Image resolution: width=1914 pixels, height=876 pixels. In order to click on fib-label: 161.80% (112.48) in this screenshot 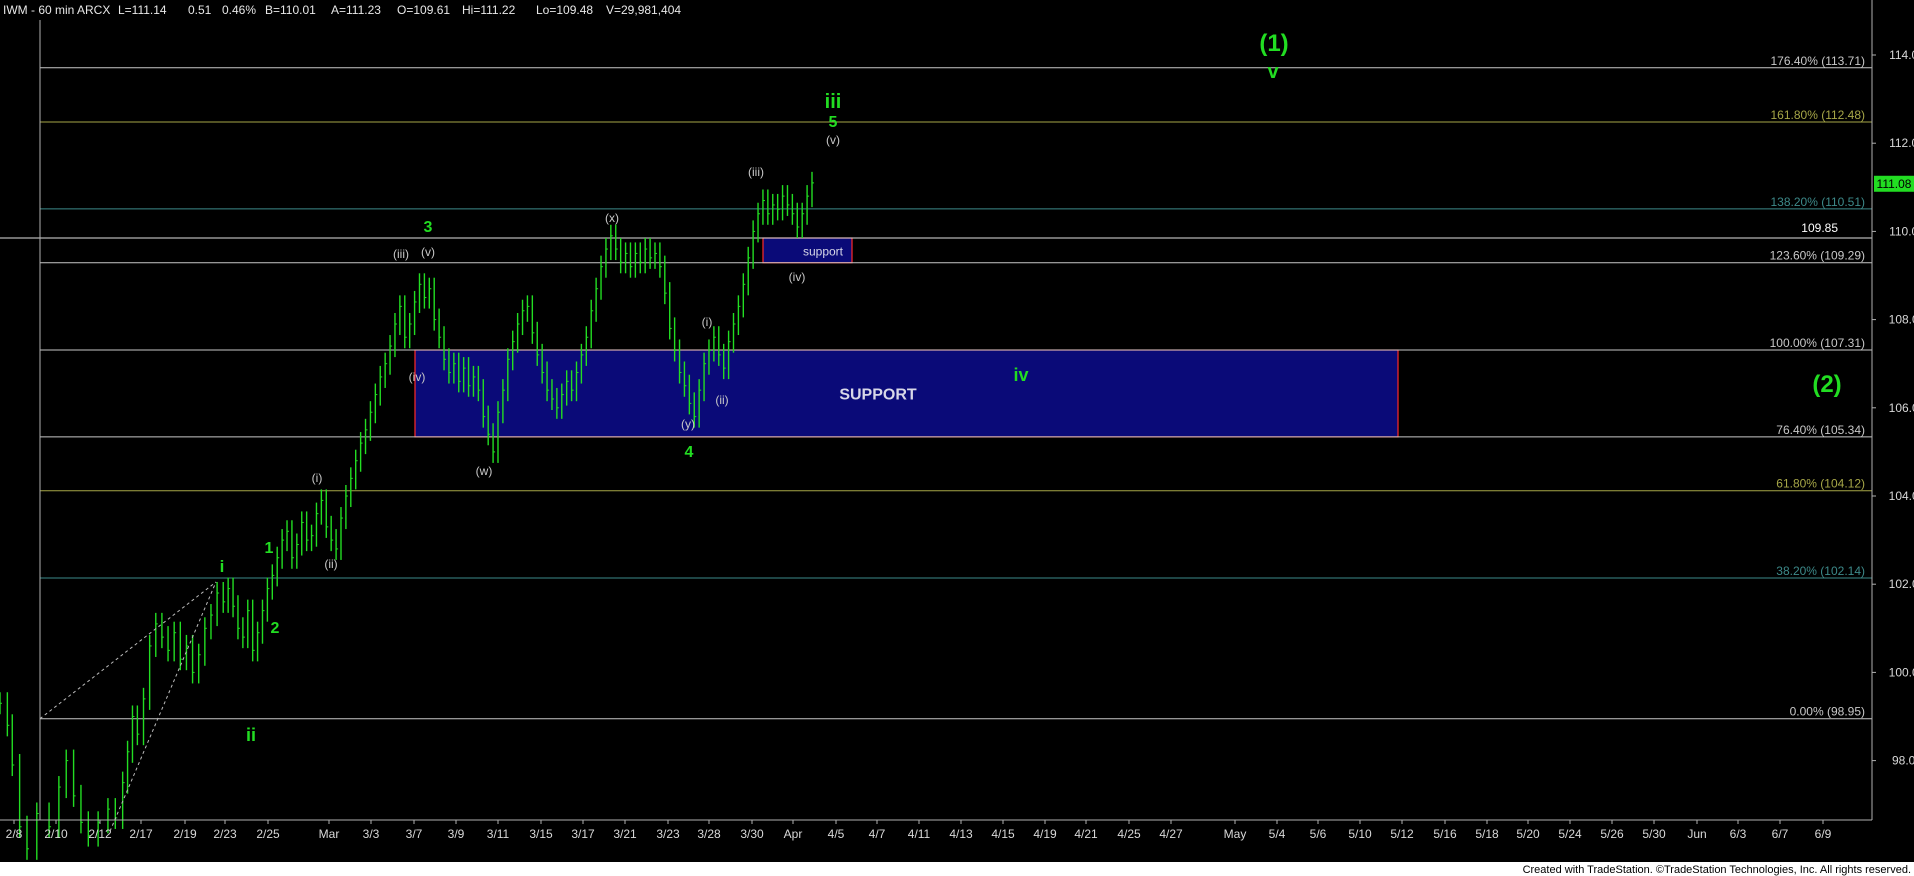, I will do `click(1817, 115)`.